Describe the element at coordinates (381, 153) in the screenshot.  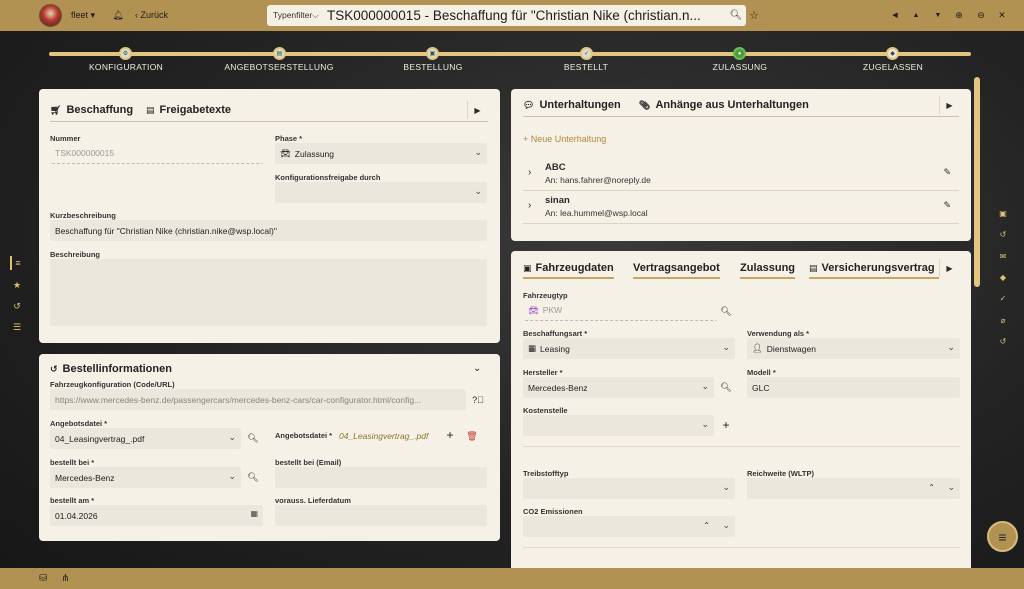
I see `phase-select: 🚘︎ Zulassung ⌄` at that location.